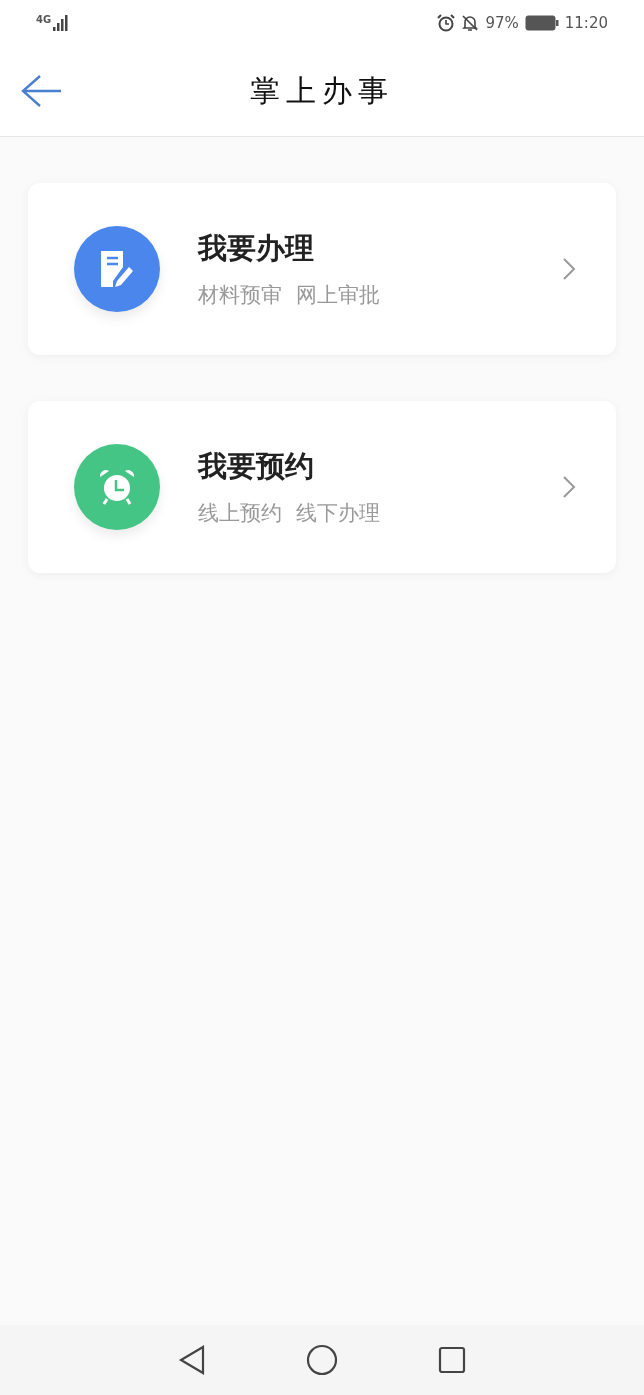  What do you see at coordinates (42, 91) in the screenshot?
I see `back-button` at bounding box center [42, 91].